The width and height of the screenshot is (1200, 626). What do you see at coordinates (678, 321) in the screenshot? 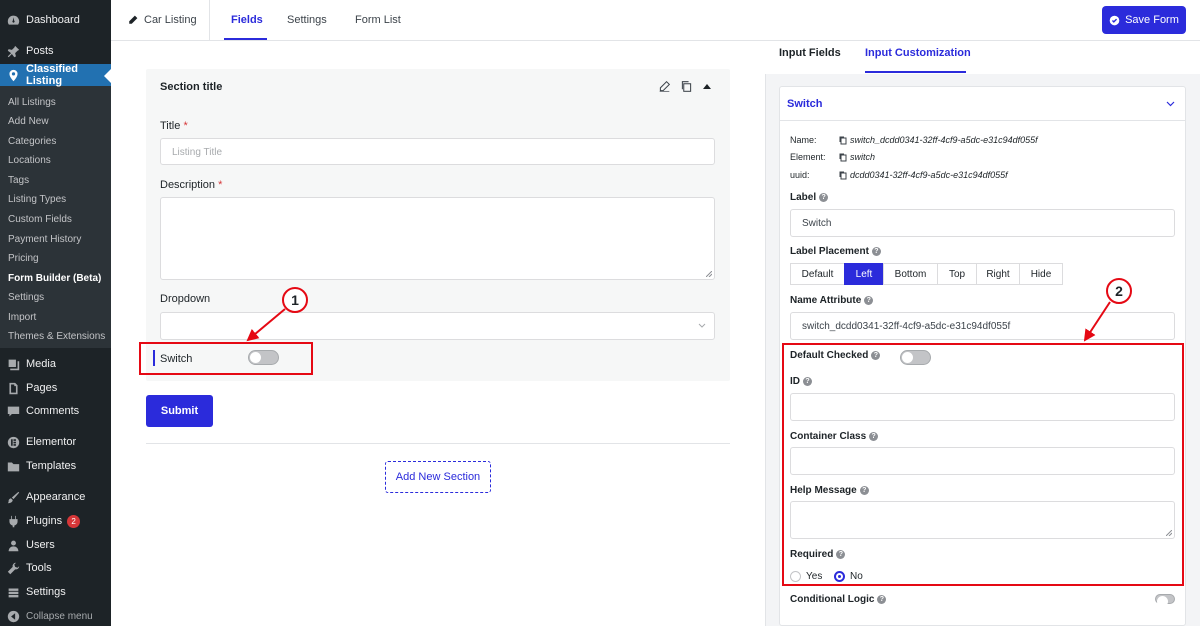
I see `annotation-arrows` at bounding box center [678, 321].